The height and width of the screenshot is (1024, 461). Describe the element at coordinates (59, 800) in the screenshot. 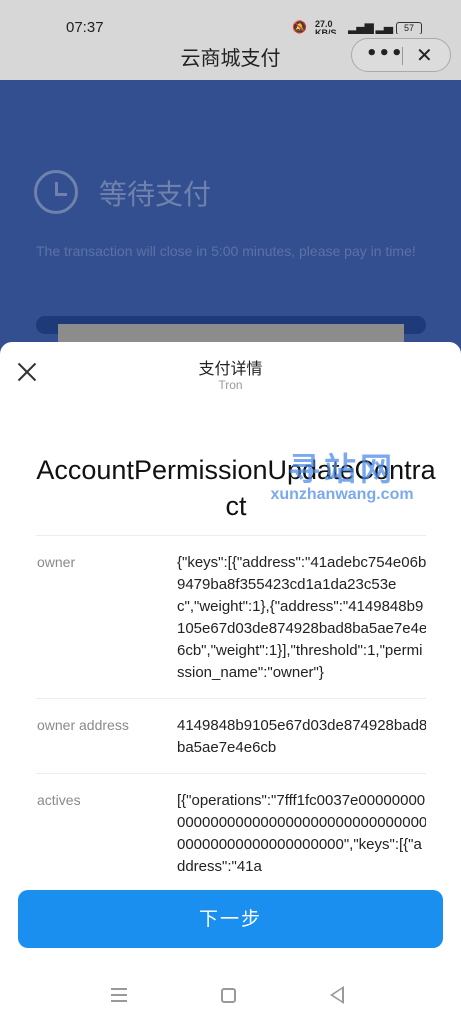

I see `detail-label: actives` at that location.